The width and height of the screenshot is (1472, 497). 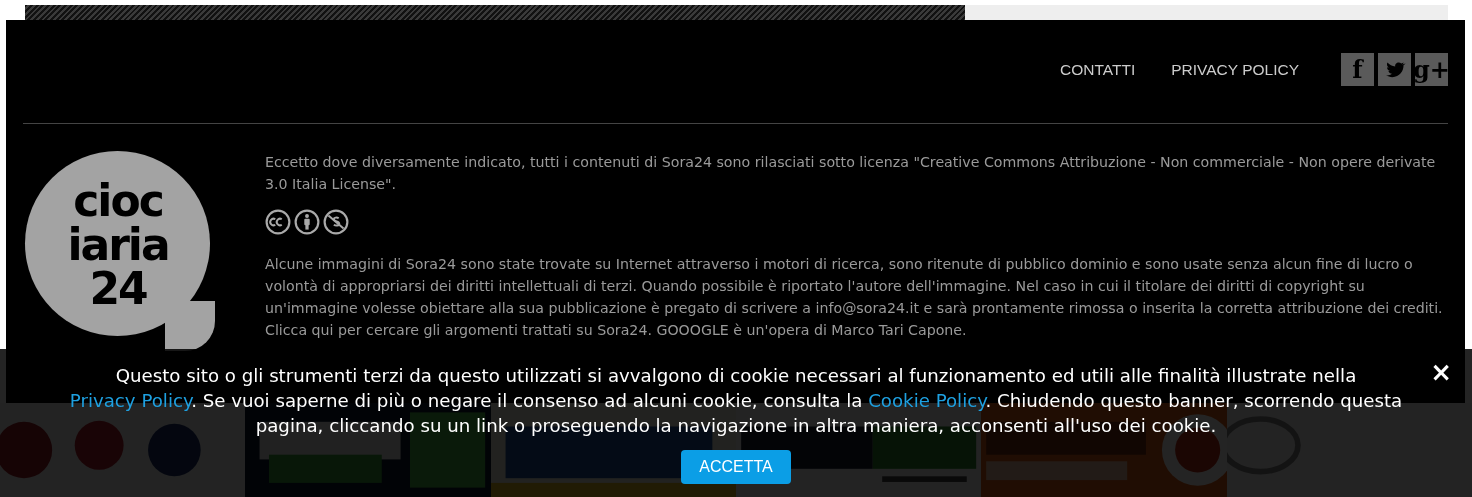 I want to click on nav-link: PRIVACY POLICY, so click(x=1235, y=69).